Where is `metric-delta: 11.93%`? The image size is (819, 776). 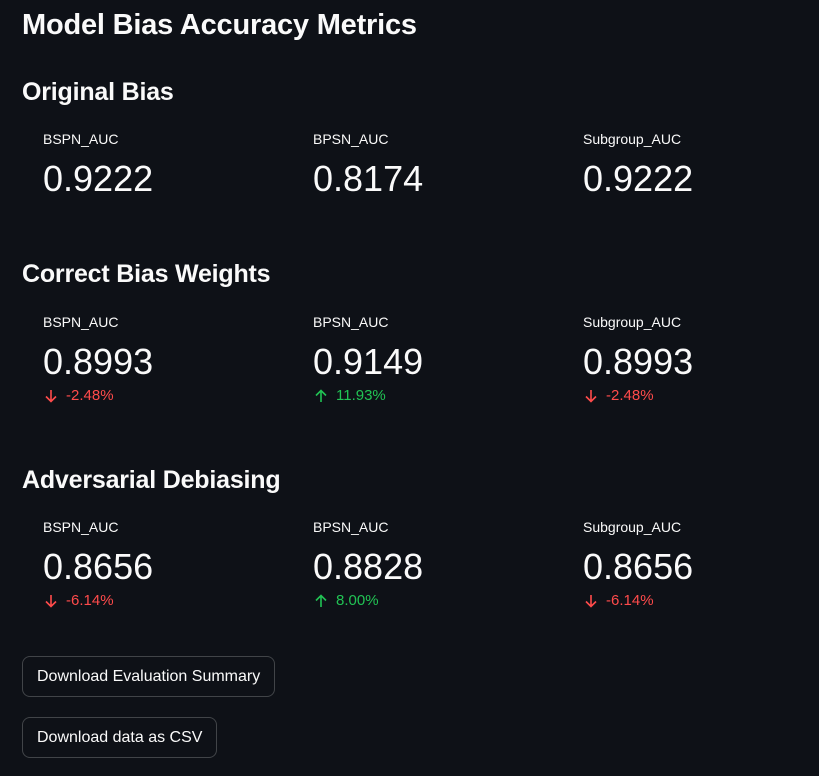
metric-delta: 11.93% is located at coordinates (438, 396).